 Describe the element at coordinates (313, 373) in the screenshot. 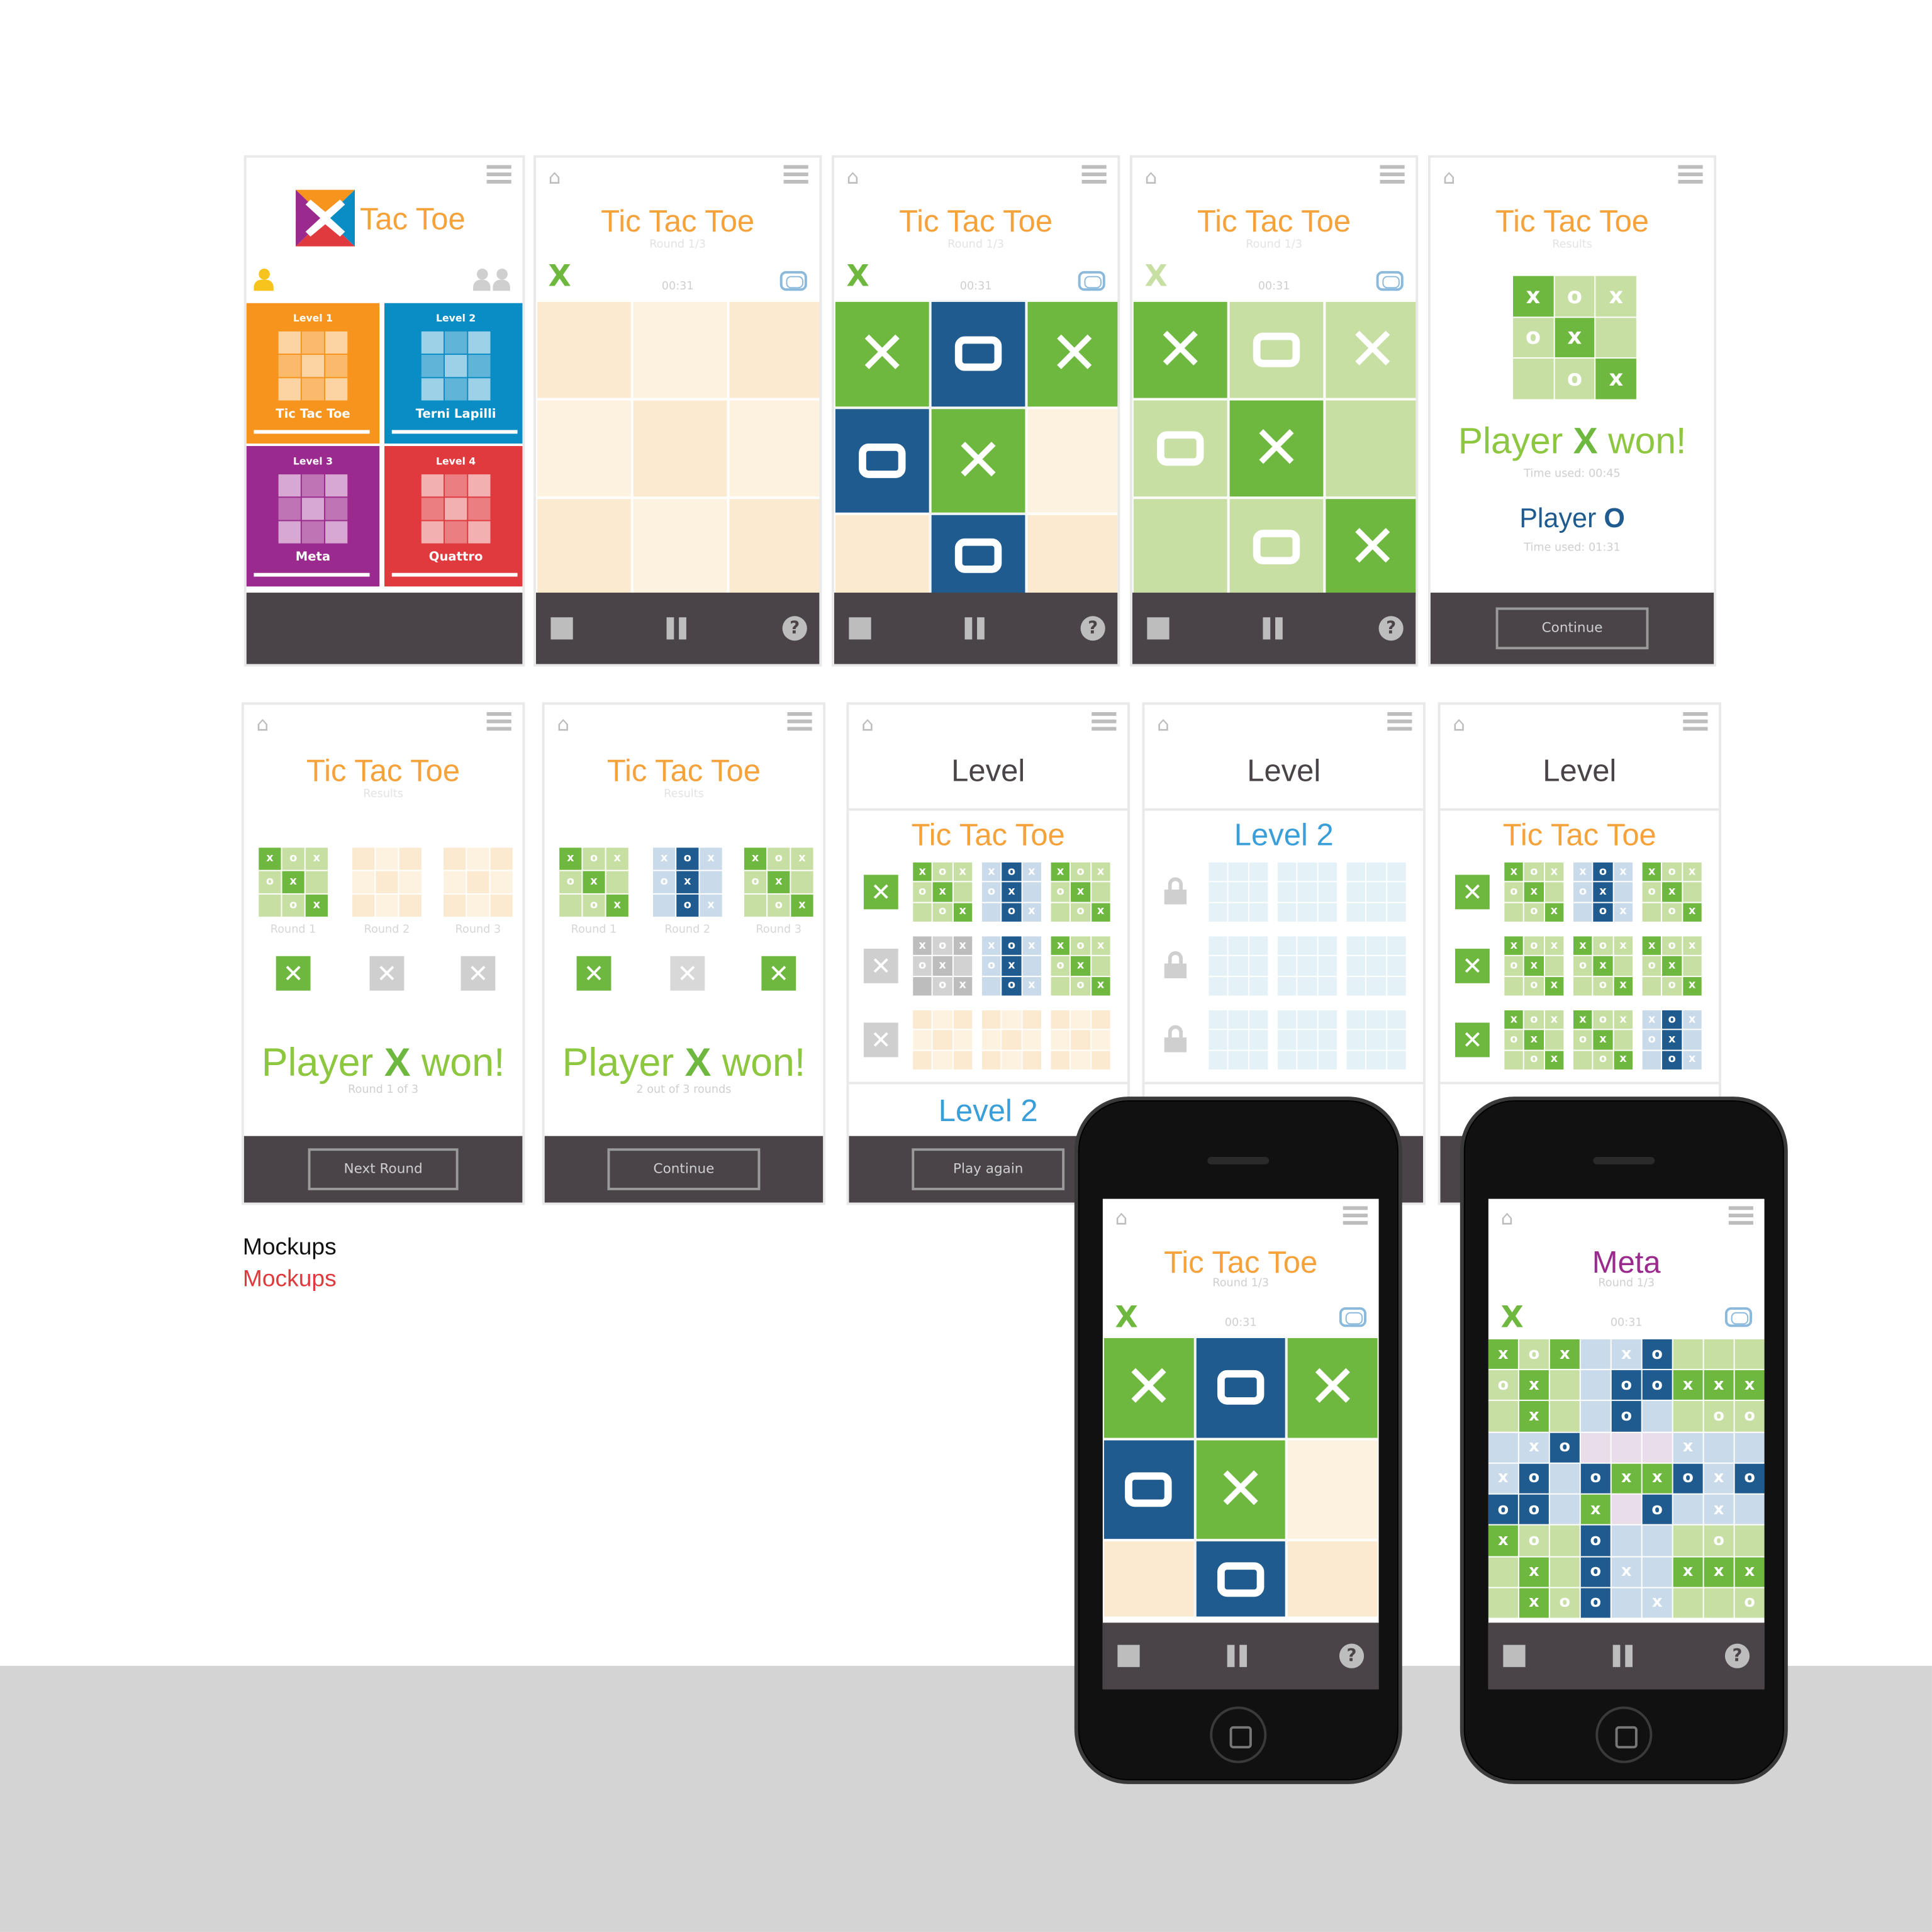

I see `level-tile: Level 1 Tic Tac Toe` at that location.